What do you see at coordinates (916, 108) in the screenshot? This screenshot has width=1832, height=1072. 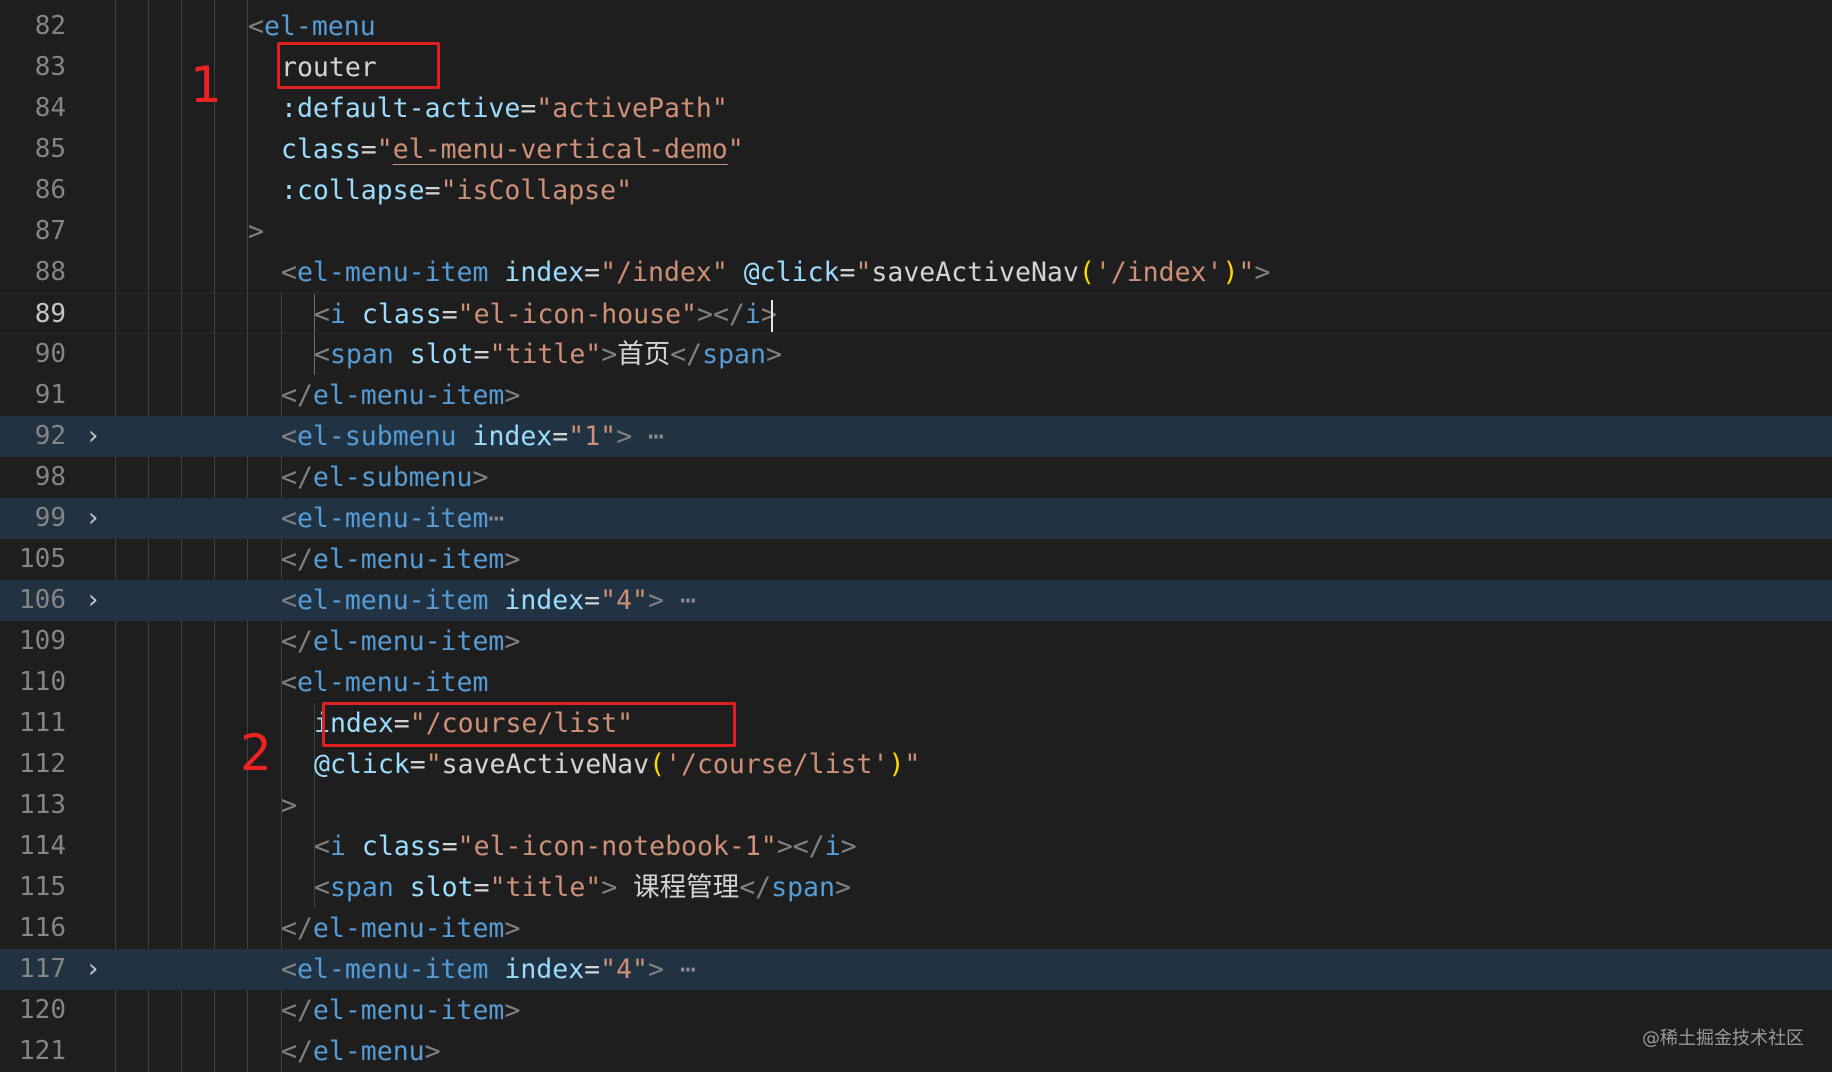 I see `code-line: 84 :default-active="activePath"` at bounding box center [916, 108].